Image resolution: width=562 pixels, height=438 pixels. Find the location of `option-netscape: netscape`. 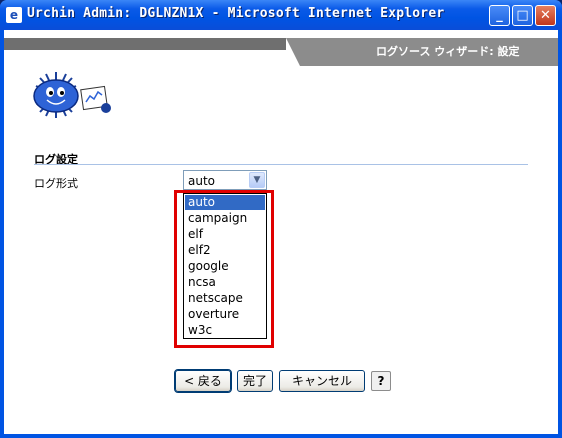

option-netscape: netscape is located at coordinates (225, 298).